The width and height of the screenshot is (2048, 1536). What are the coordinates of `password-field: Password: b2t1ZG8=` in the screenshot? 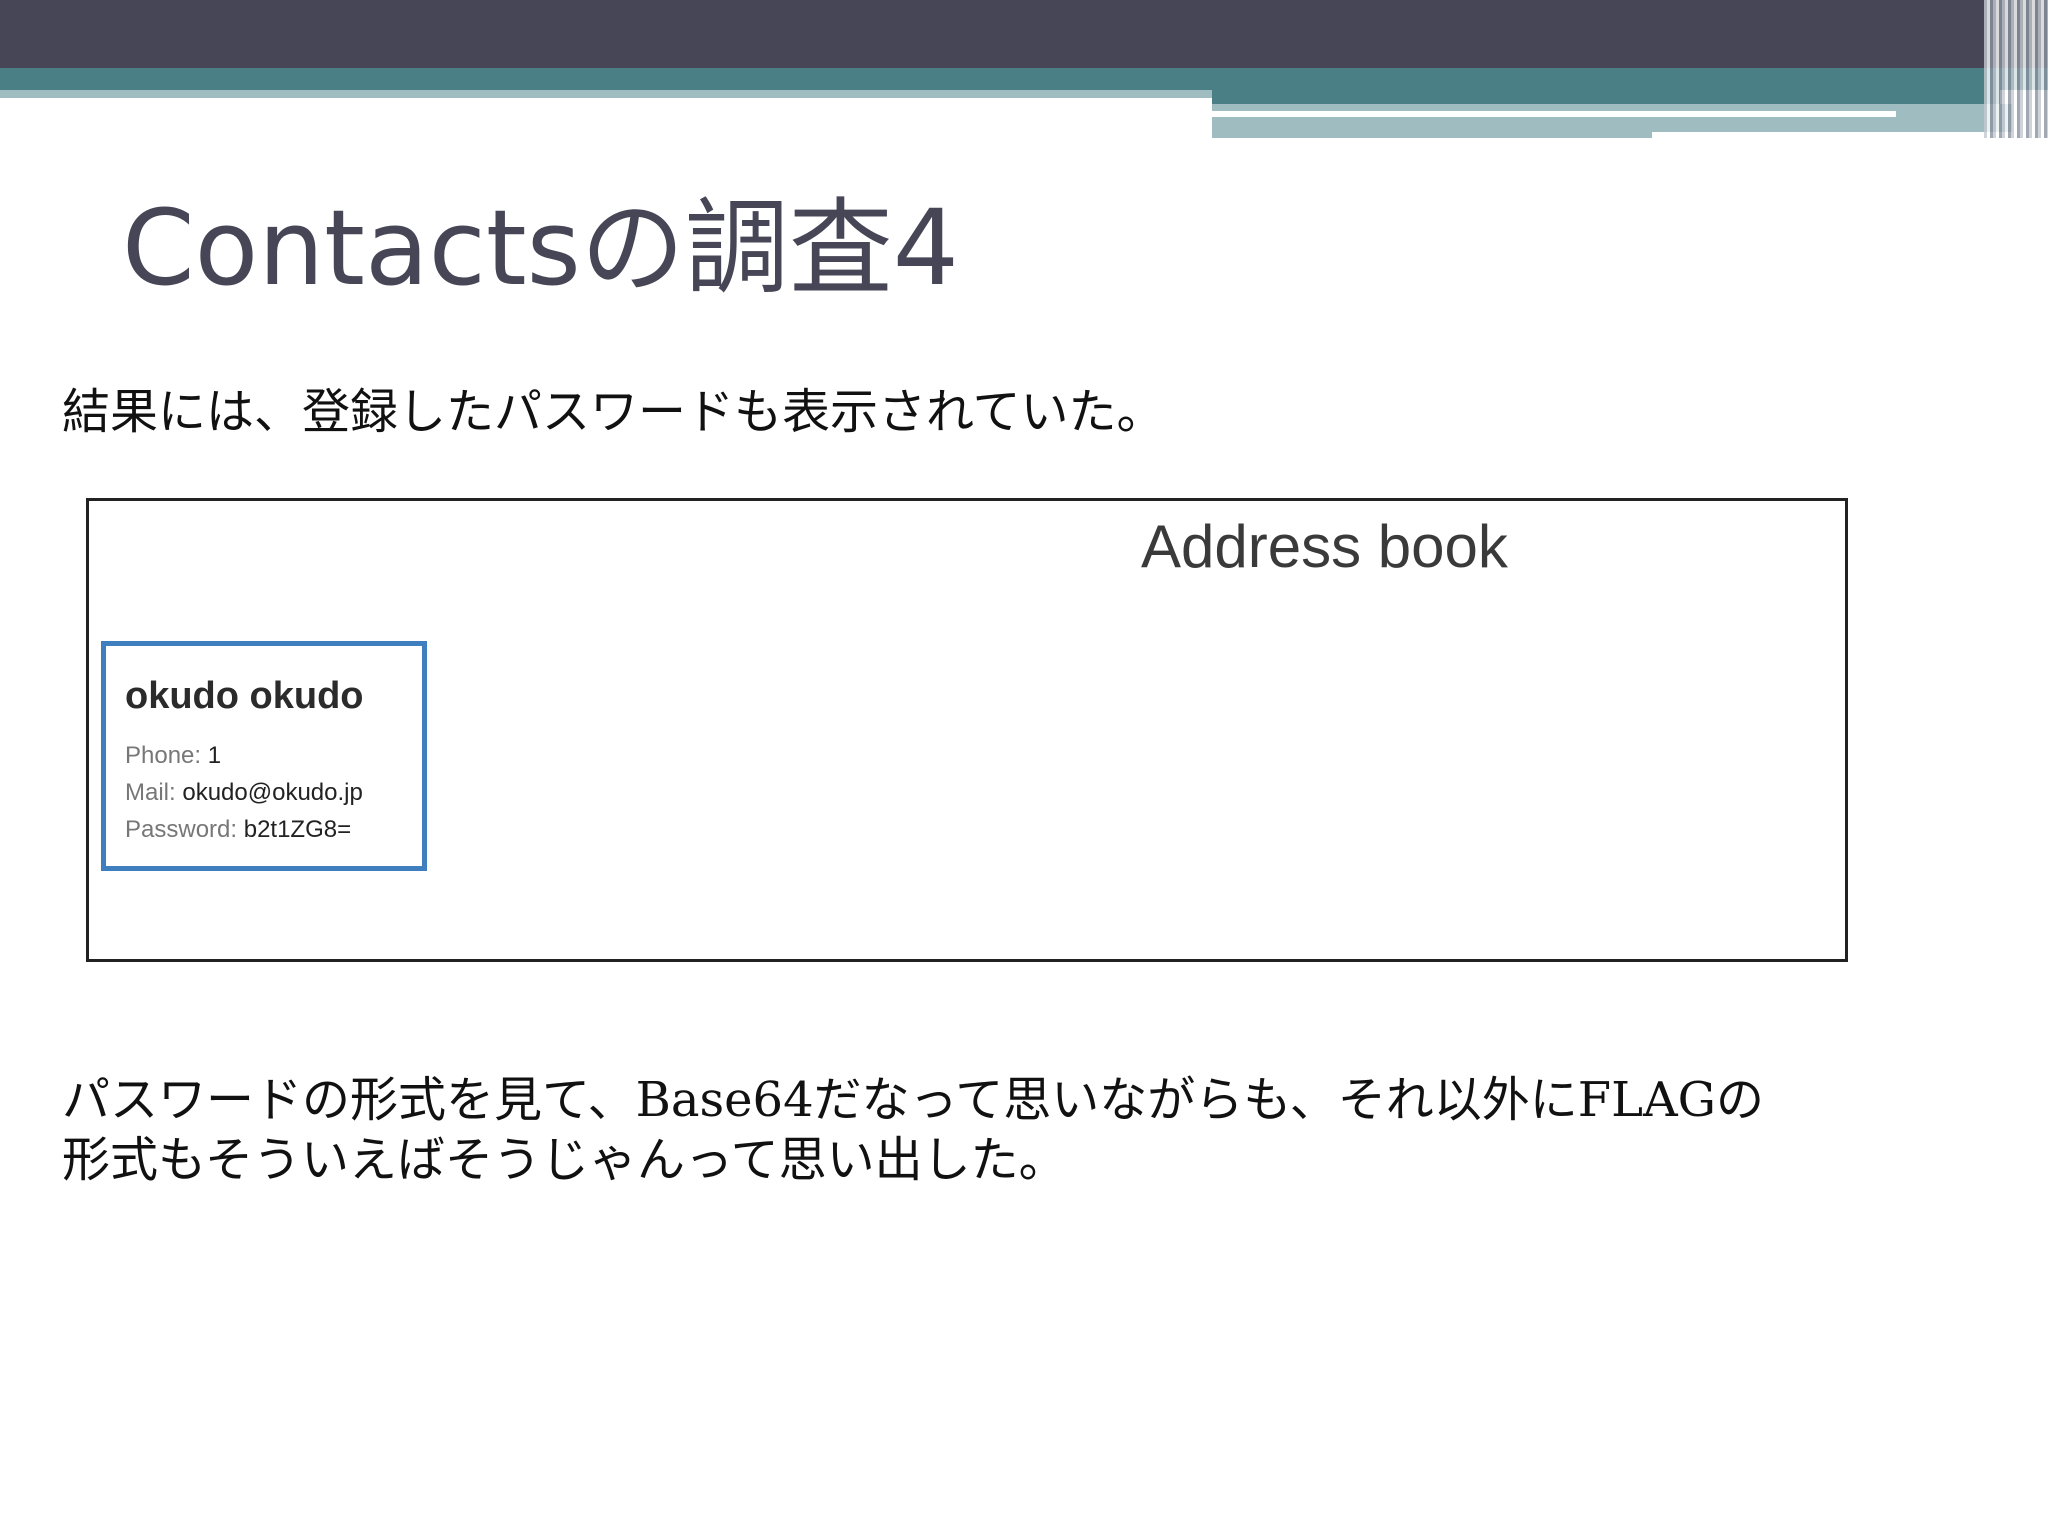 It's located at (238, 830).